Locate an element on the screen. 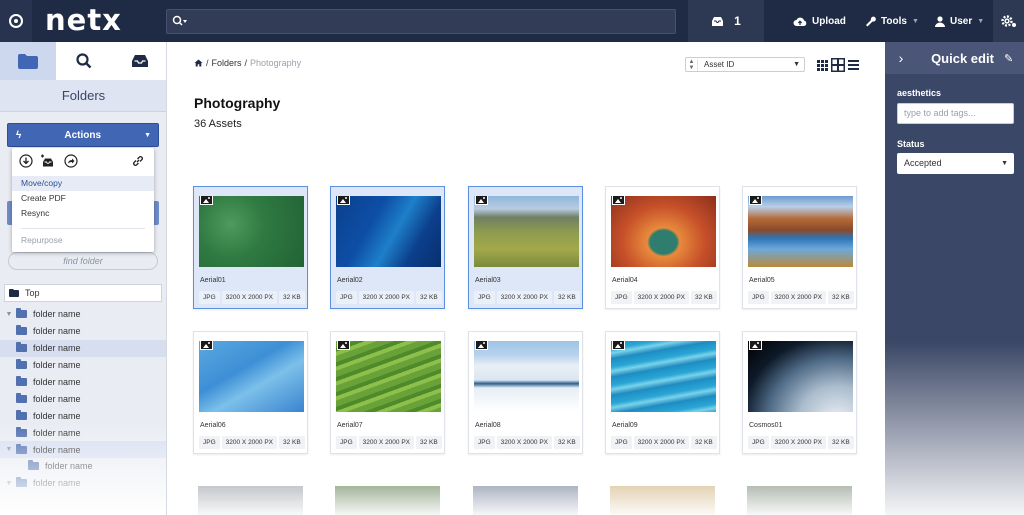 This screenshot has width=1024, height=515. asset-card: Aerial01 JPG 3200 X 2000 PX 32 KB is located at coordinates (250, 247).